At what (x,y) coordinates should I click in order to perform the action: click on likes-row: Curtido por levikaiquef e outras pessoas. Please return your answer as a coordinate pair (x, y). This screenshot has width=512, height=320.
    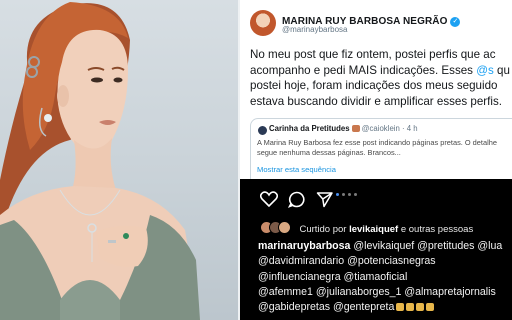
    Looking at the image, I should click on (366, 228).